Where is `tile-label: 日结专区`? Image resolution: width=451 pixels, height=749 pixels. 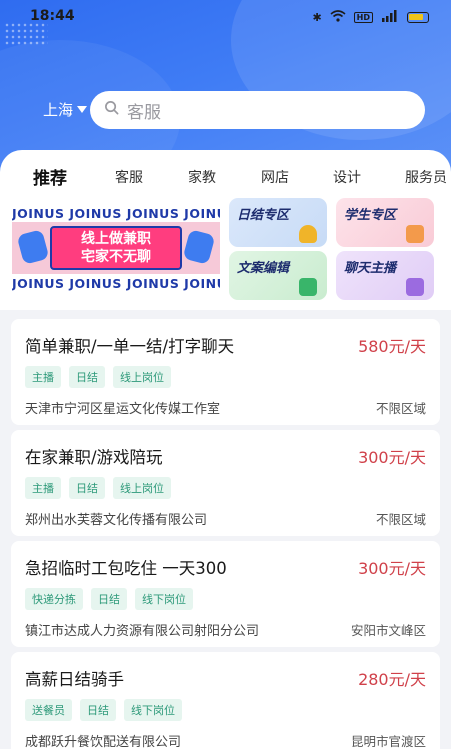 tile-label: 日结专区 is located at coordinates (263, 215).